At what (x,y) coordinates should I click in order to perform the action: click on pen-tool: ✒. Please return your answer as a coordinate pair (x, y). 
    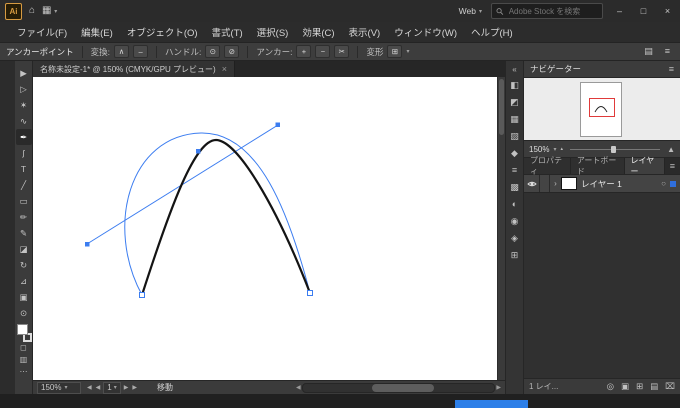
    Looking at the image, I should click on (23, 137).